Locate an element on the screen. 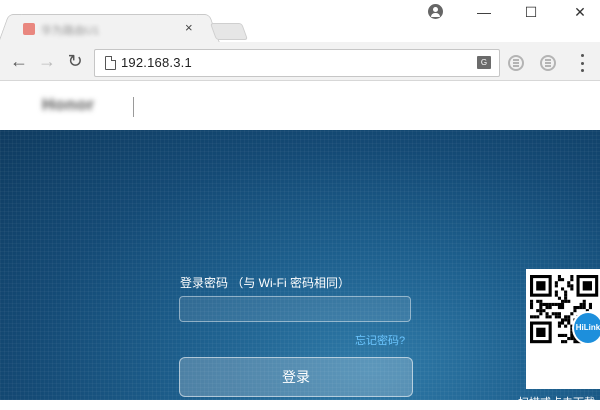 The image size is (600, 410). qr-caption: 扫描或点击下载 is located at coordinates (556, 403).